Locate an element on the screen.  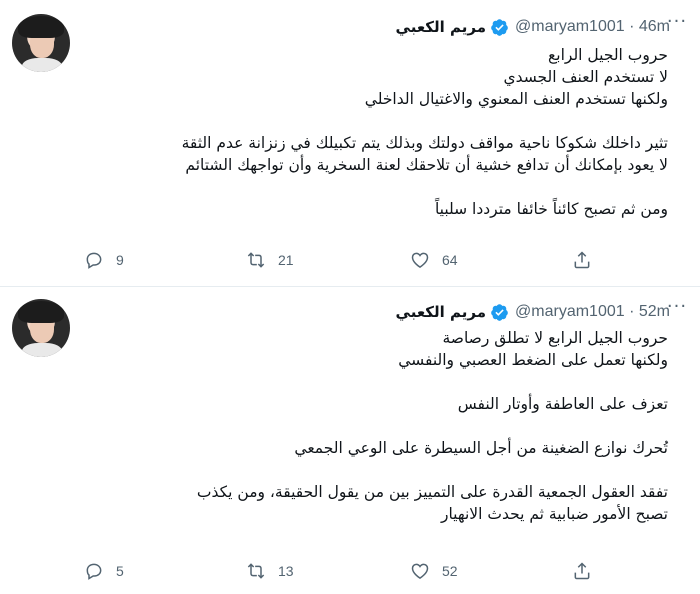
retweet-button: 21 is located at coordinates (270, 260).